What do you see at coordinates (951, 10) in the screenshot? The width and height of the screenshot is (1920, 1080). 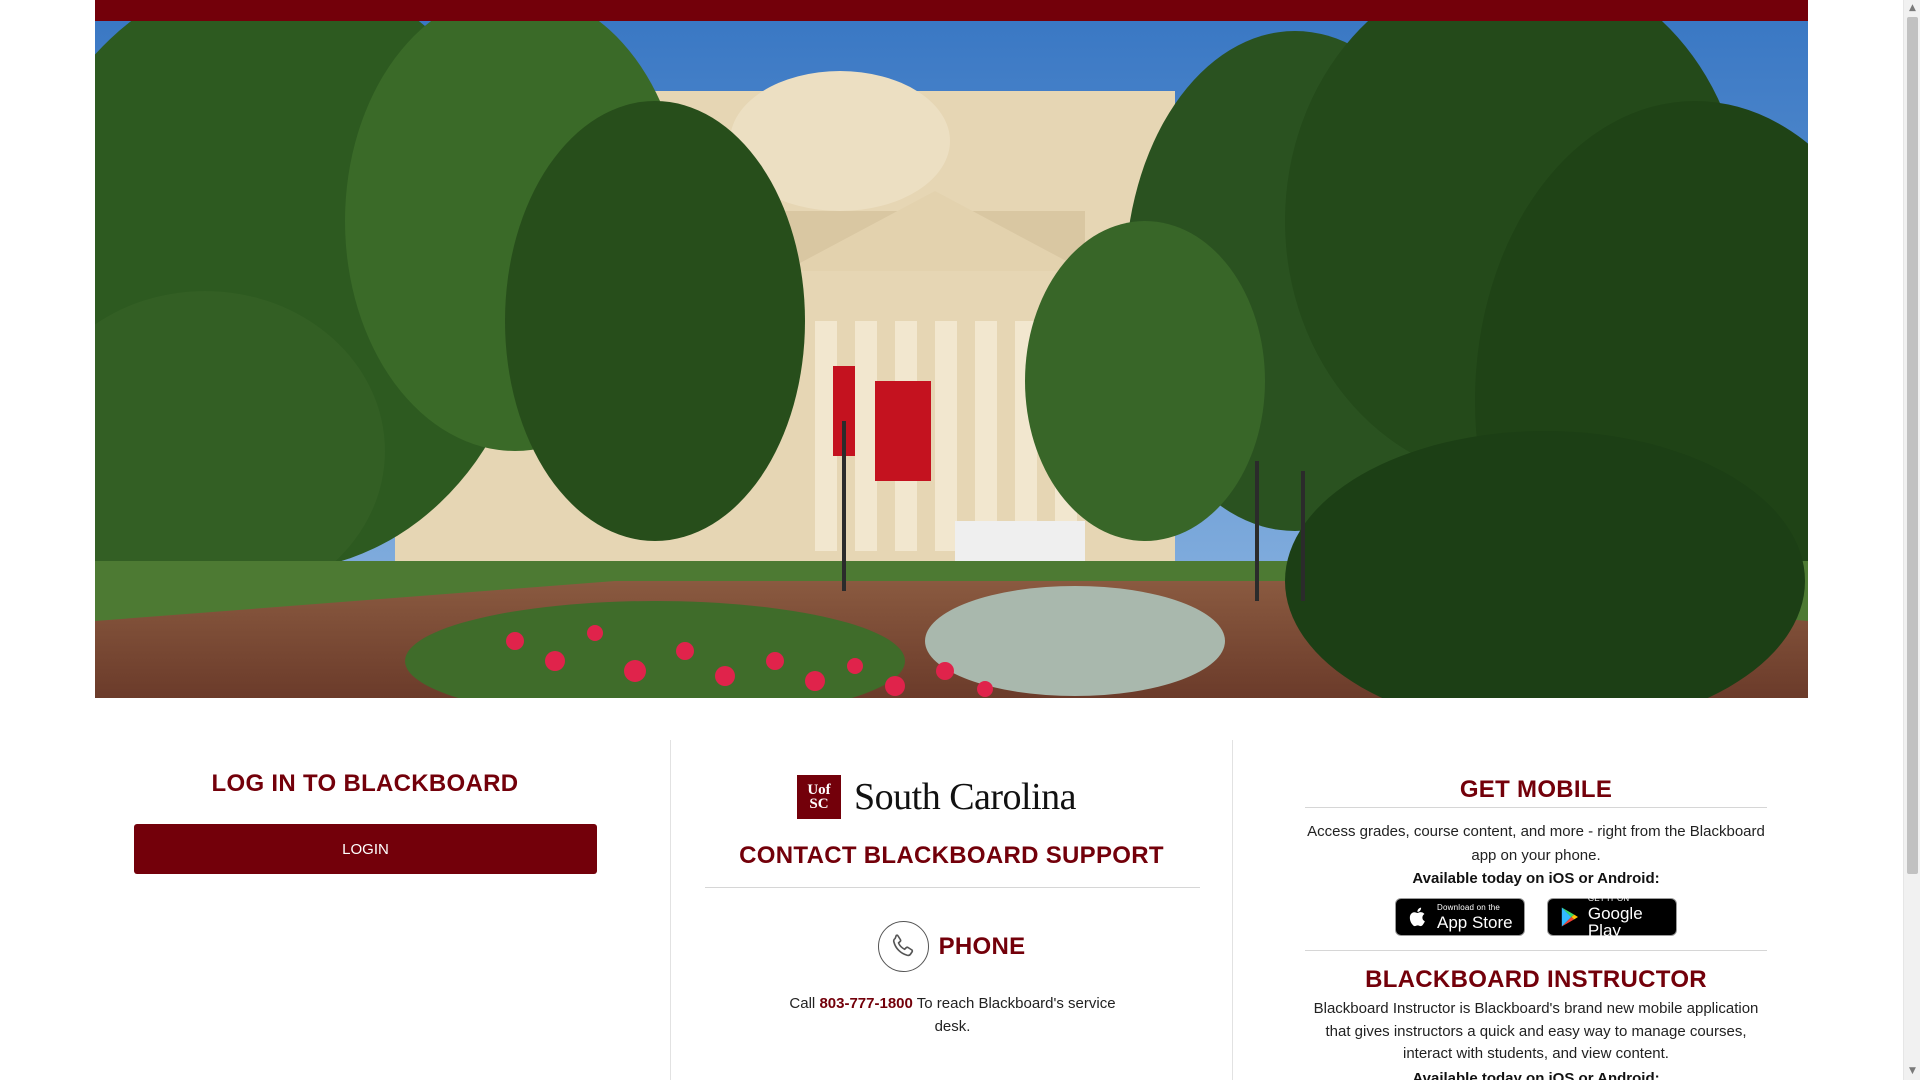 I see `top-garnet-bar` at bounding box center [951, 10].